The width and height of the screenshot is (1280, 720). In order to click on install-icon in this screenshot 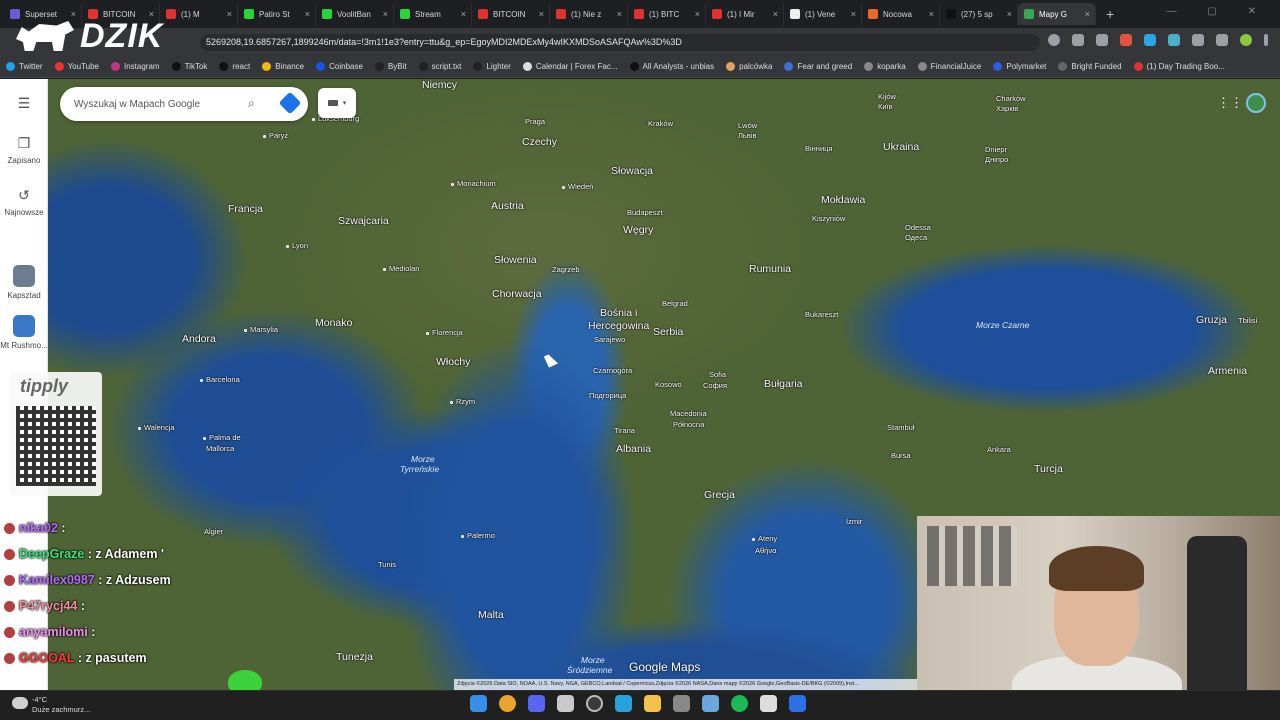, I will do `click(1078, 40)`.